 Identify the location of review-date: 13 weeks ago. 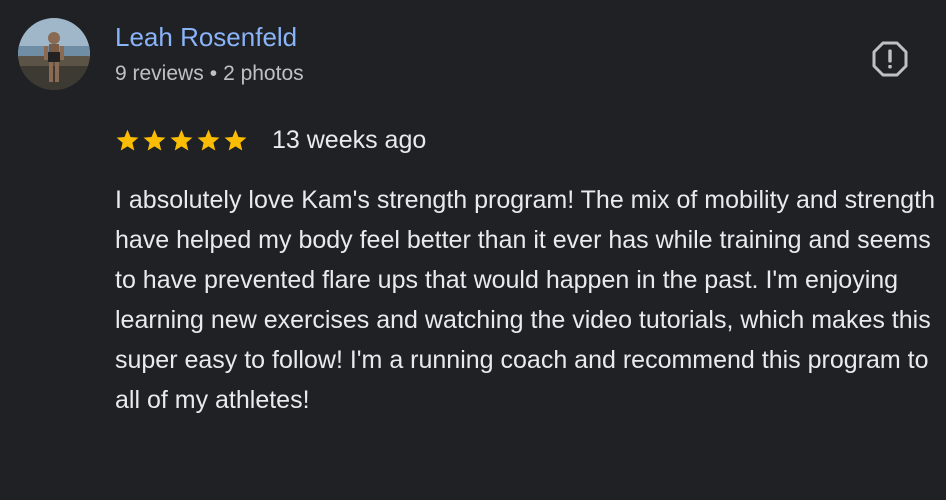
(349, 140).